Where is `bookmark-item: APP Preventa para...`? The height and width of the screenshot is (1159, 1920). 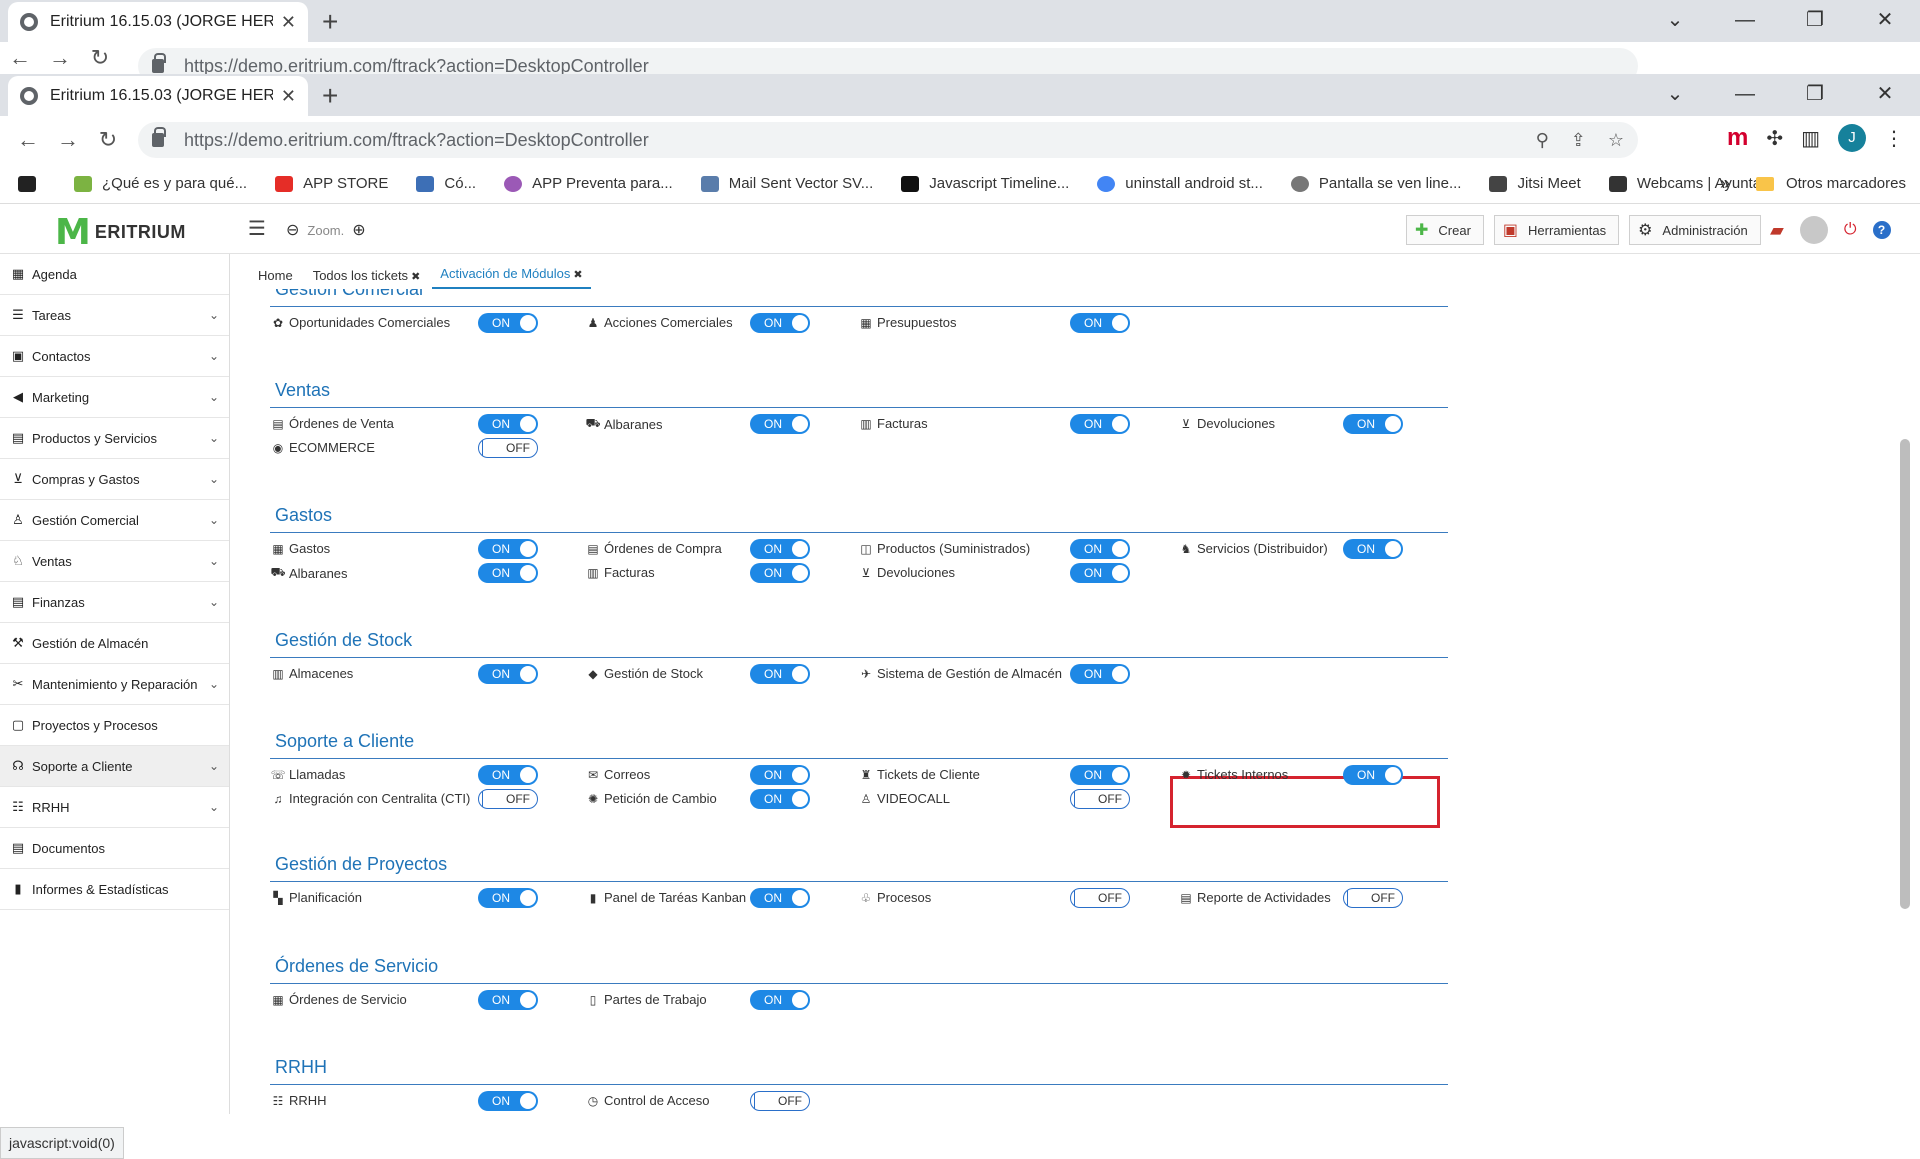
bookmark-item: APP Preventa para... is located at coordinates (588, 183).